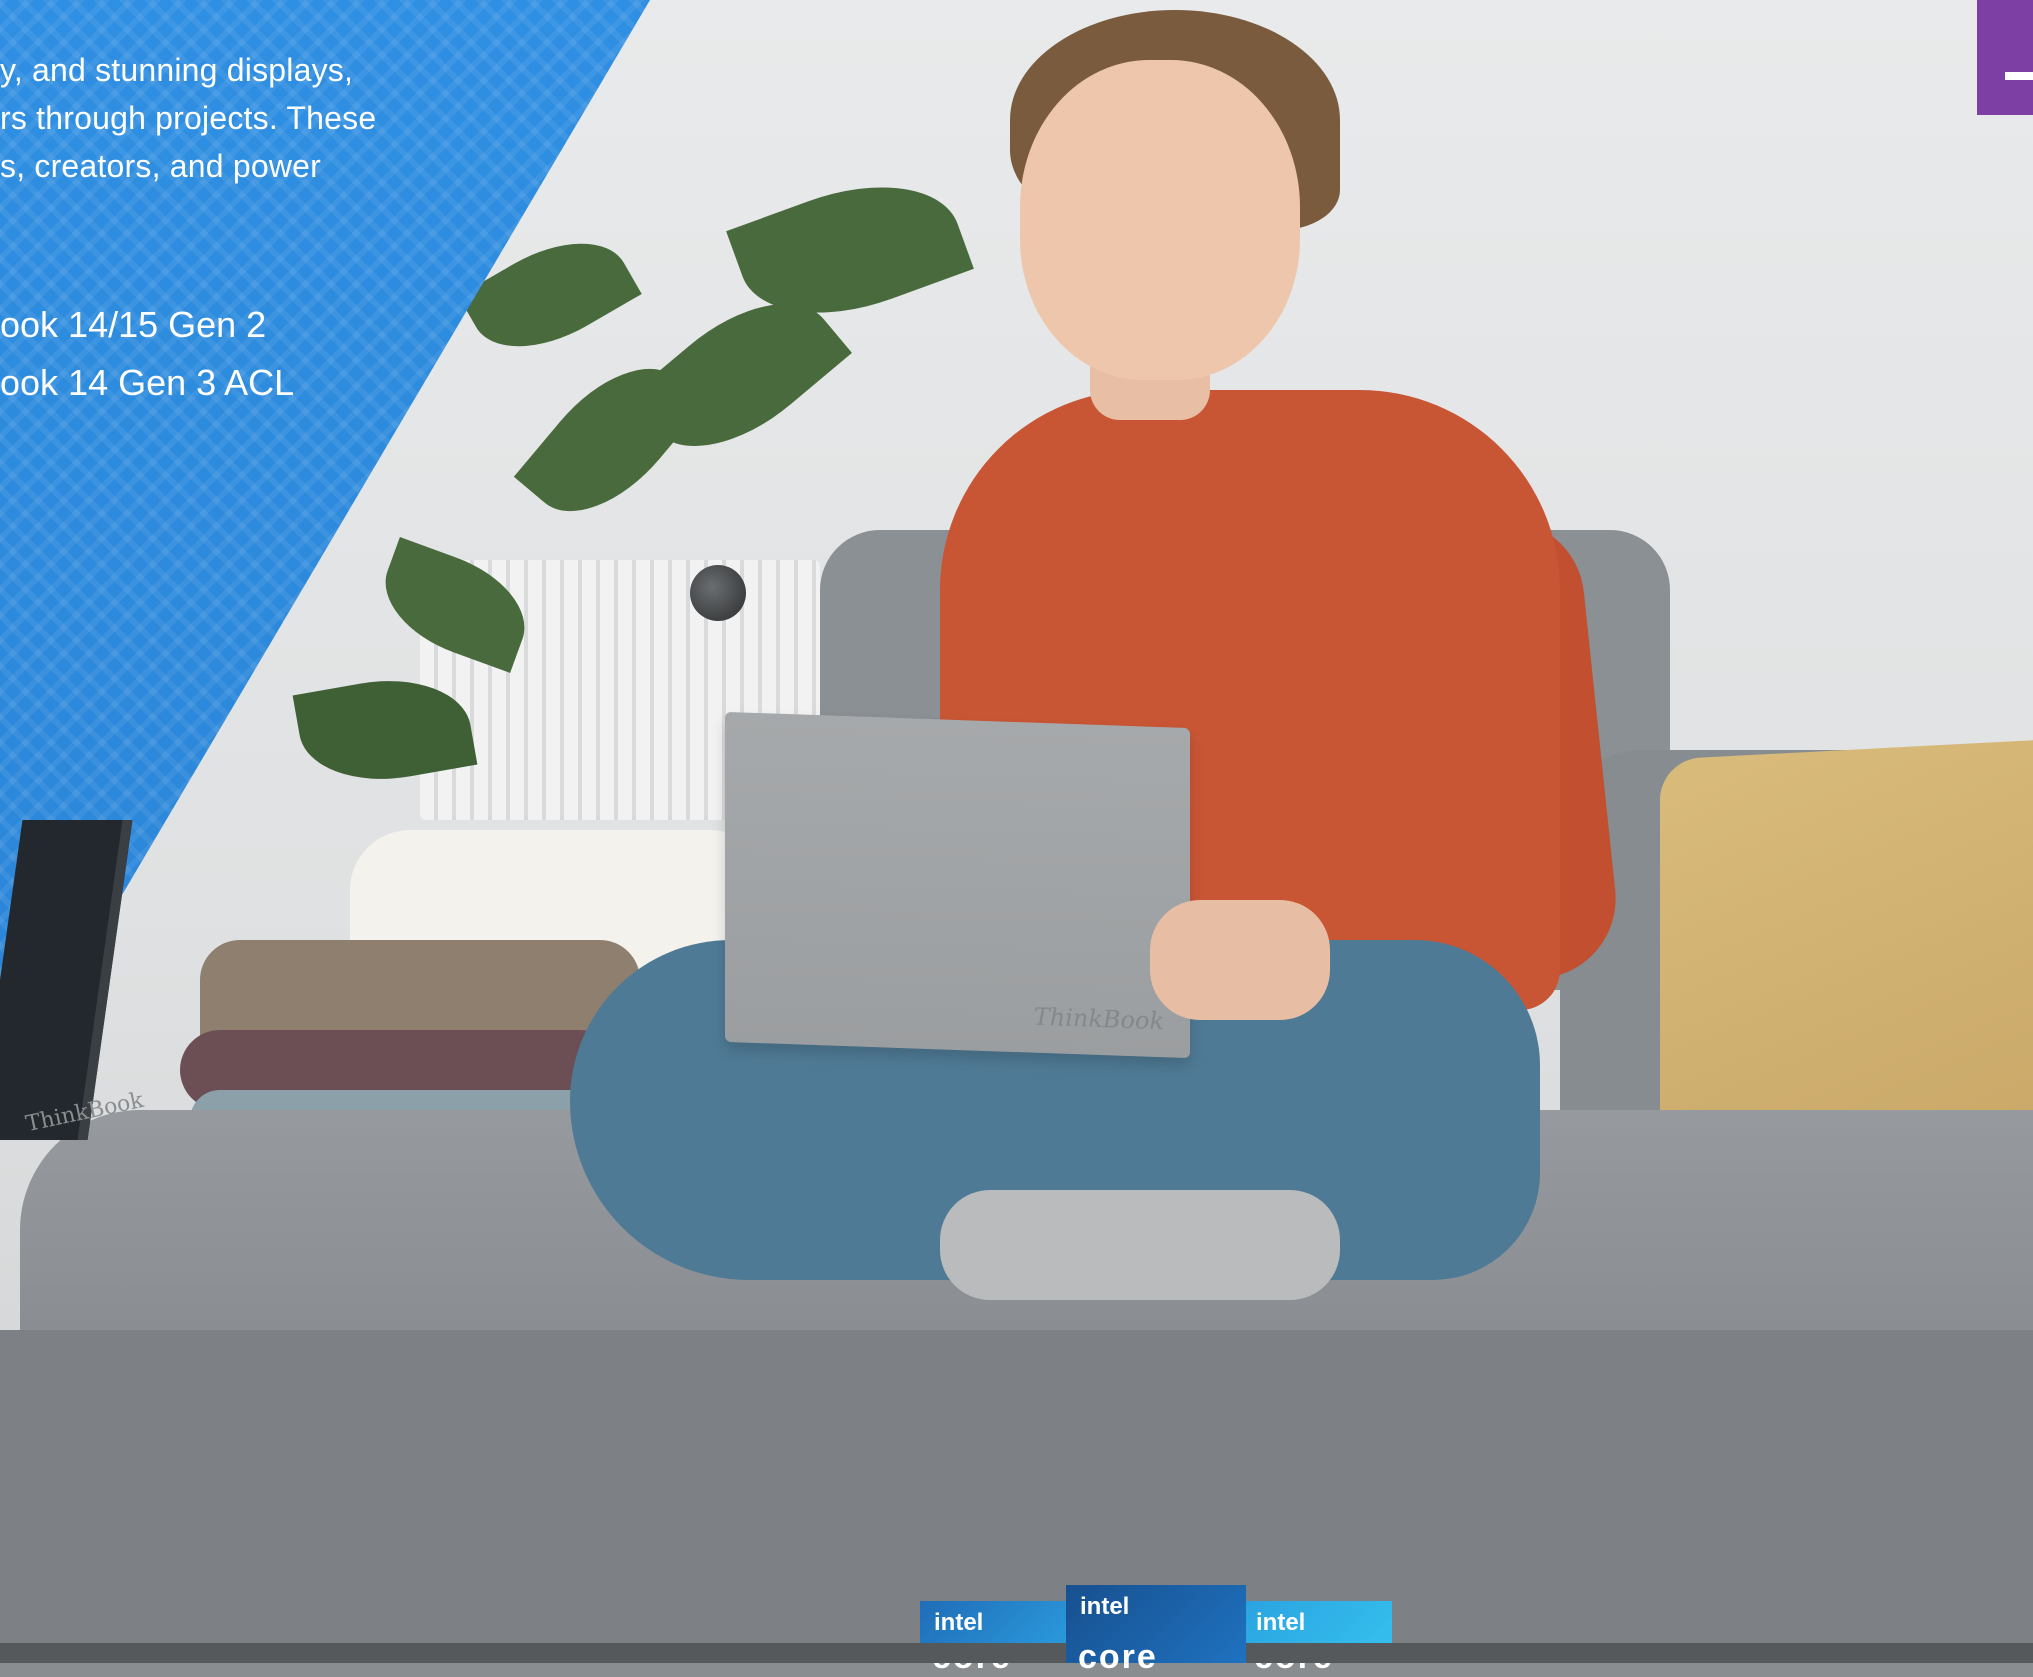  I want to click on laptop: ThinkBook, so click(957, 885).